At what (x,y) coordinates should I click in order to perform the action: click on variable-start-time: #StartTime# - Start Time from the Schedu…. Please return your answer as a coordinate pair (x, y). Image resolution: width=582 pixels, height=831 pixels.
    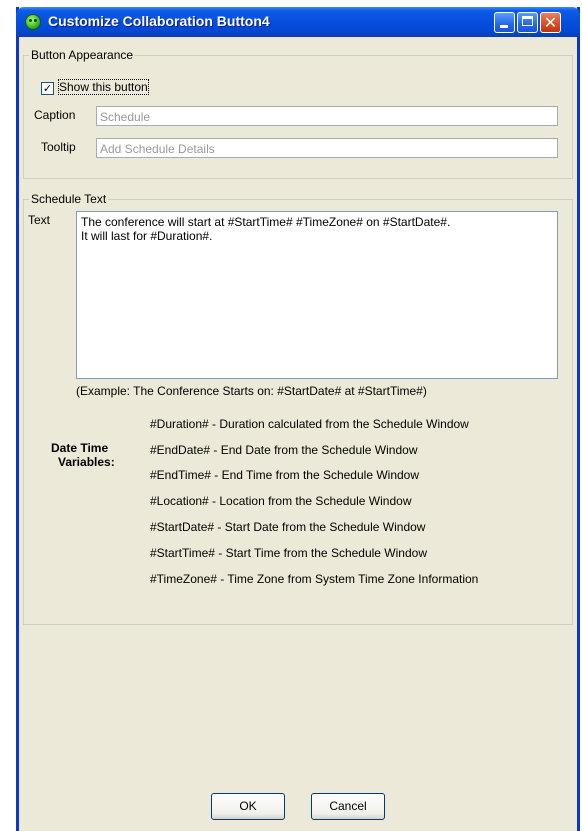
    Looking at the image, I should click on (288, 553).